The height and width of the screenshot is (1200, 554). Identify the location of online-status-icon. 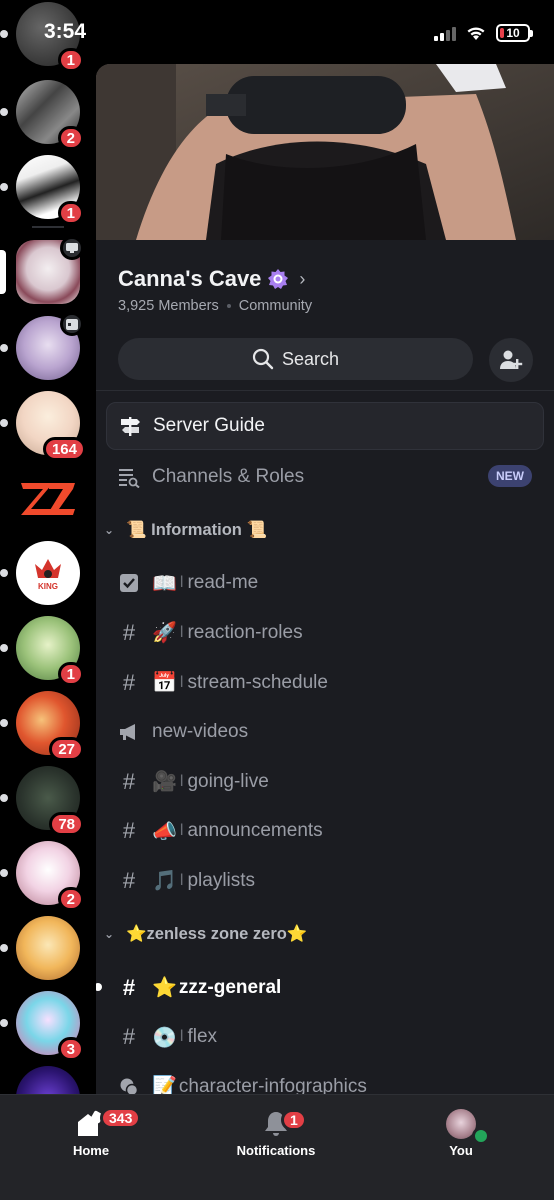
(481, 1136).